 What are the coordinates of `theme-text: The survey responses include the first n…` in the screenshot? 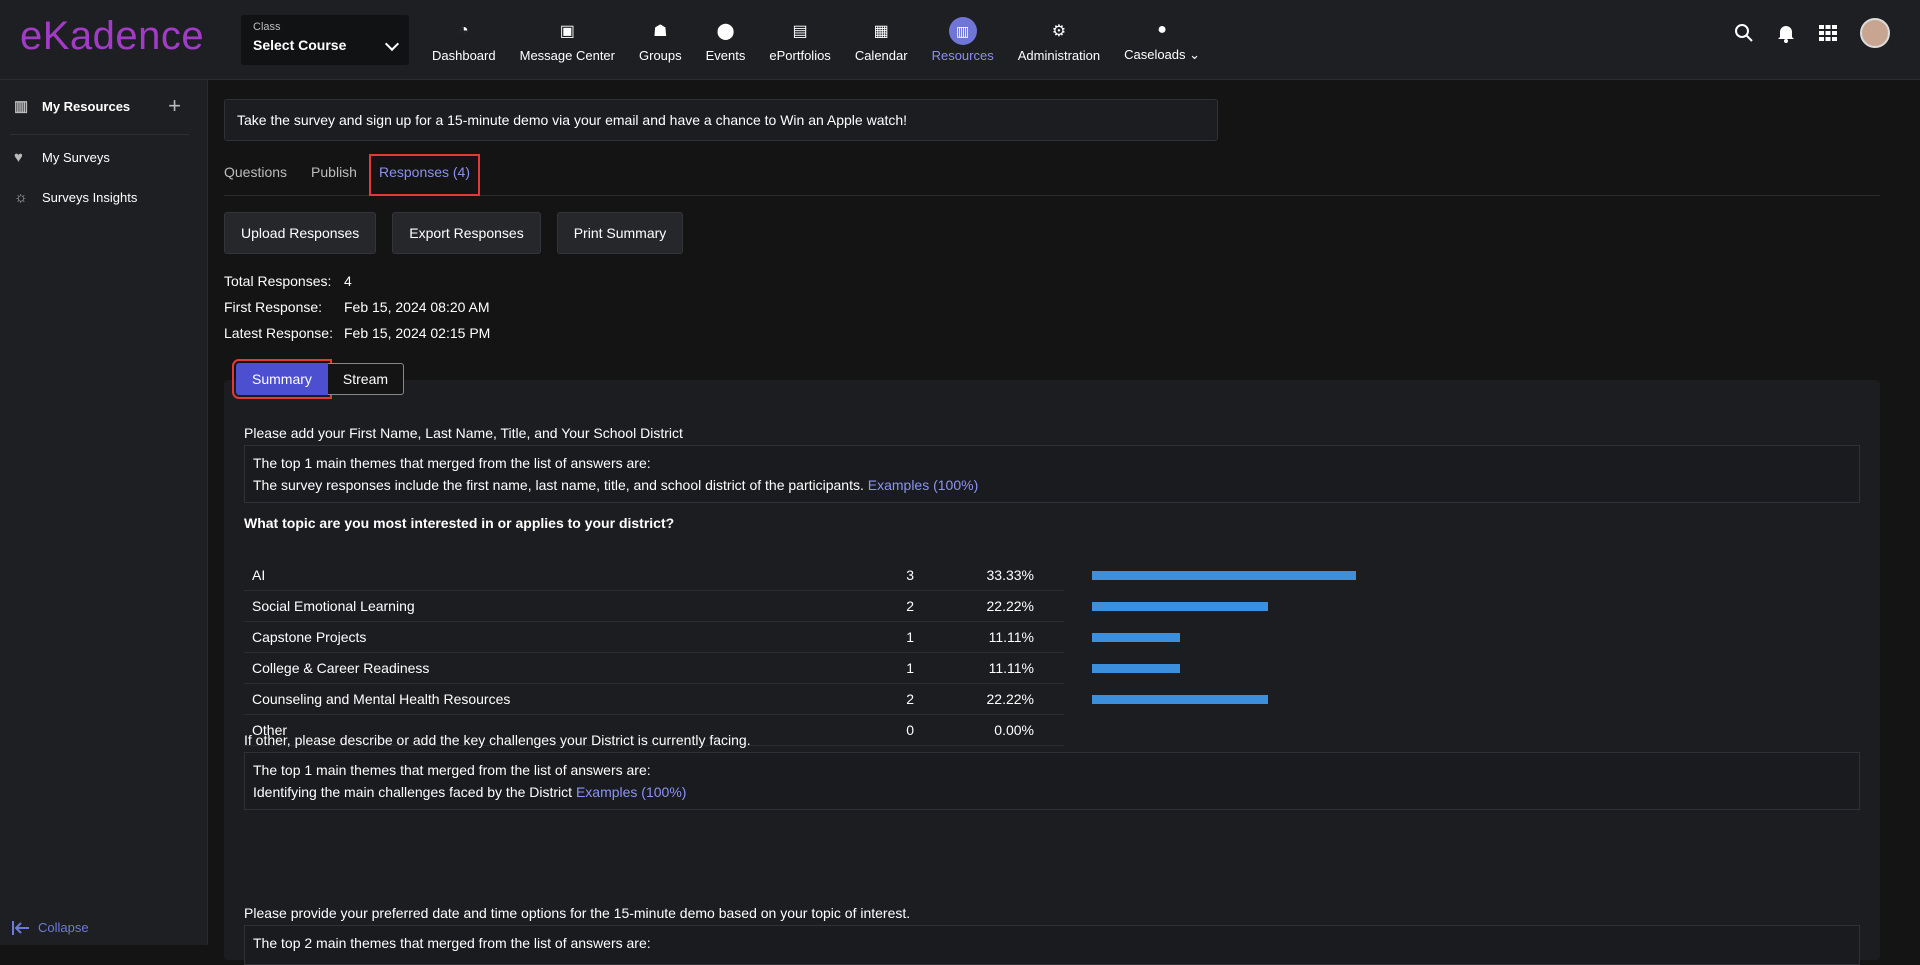 It's located at (1052, 485).